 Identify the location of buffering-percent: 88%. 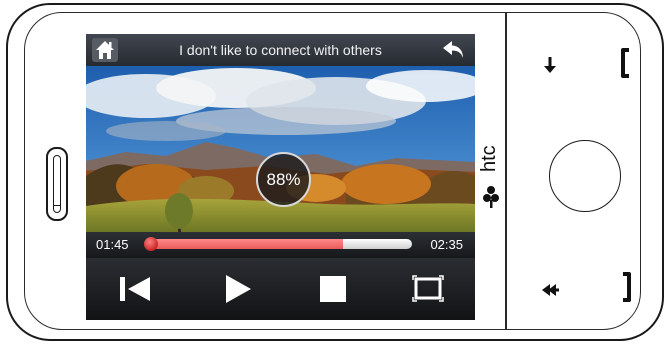
(283, 179).